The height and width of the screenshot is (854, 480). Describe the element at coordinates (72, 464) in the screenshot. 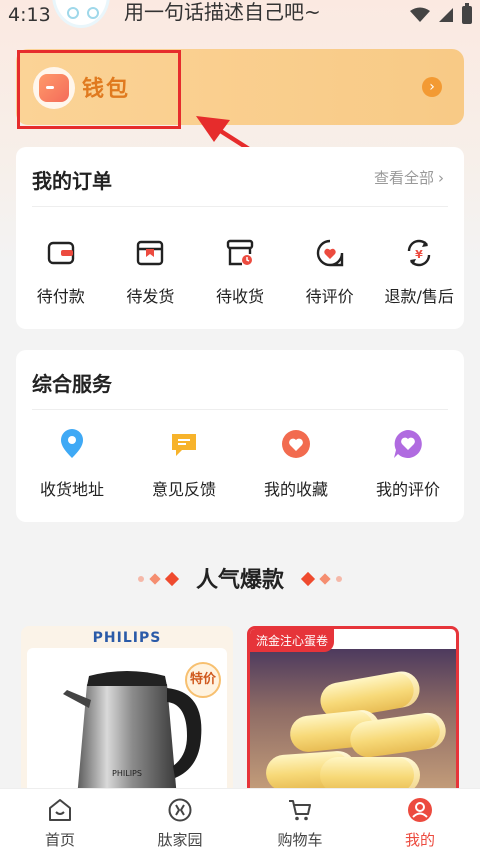

I see `service-item-address: 收货地址` at that location.